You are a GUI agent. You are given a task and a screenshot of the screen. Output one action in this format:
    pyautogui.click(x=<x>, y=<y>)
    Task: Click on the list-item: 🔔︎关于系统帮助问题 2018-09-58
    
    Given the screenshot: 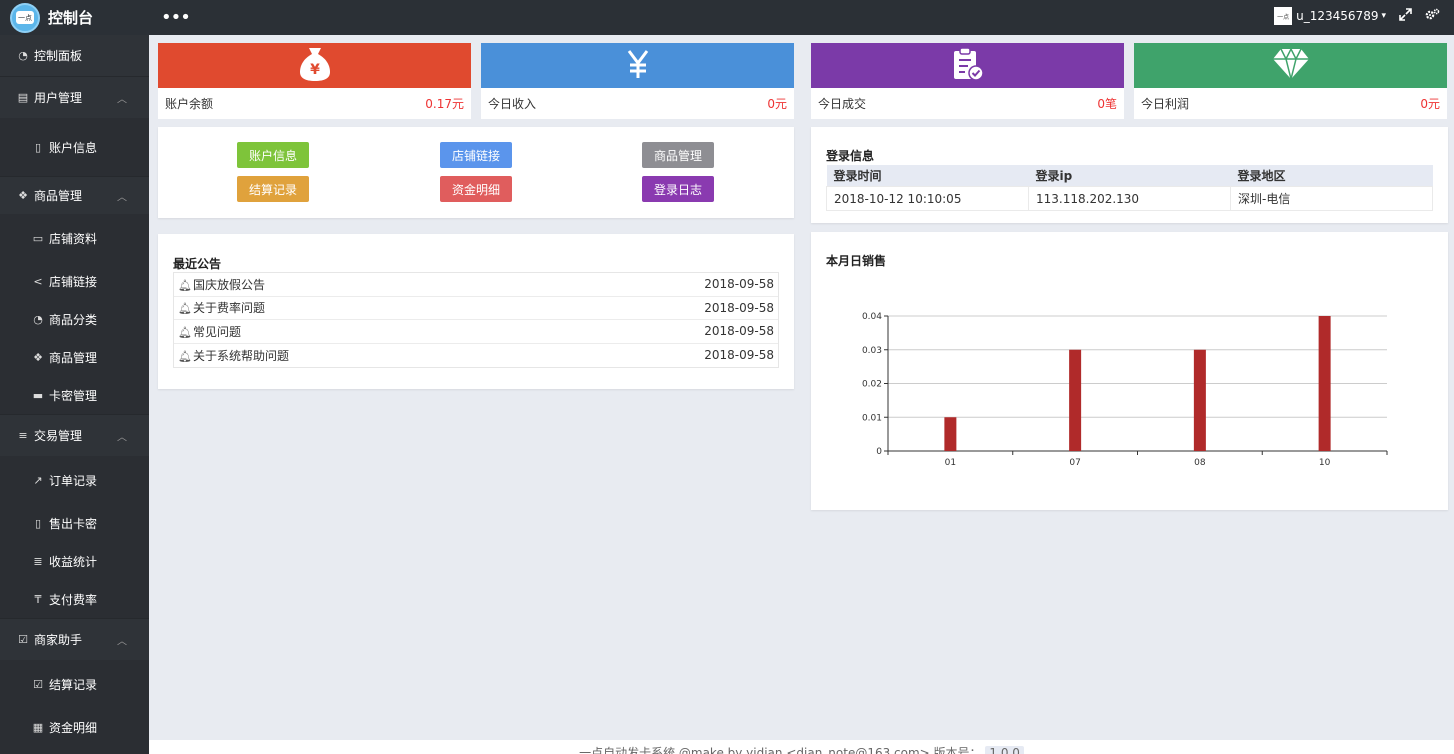 What is the action you would take?
    pyautogui.click(x=476, y=356)
    